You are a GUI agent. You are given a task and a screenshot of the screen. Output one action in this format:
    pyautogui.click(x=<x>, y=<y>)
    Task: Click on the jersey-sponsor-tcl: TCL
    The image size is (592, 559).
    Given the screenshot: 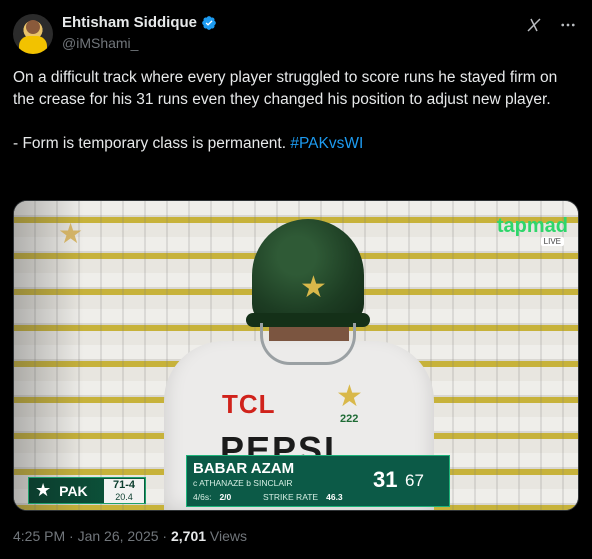 What is the action you would take?
    pyautogui.click(x=249, y=404)
    